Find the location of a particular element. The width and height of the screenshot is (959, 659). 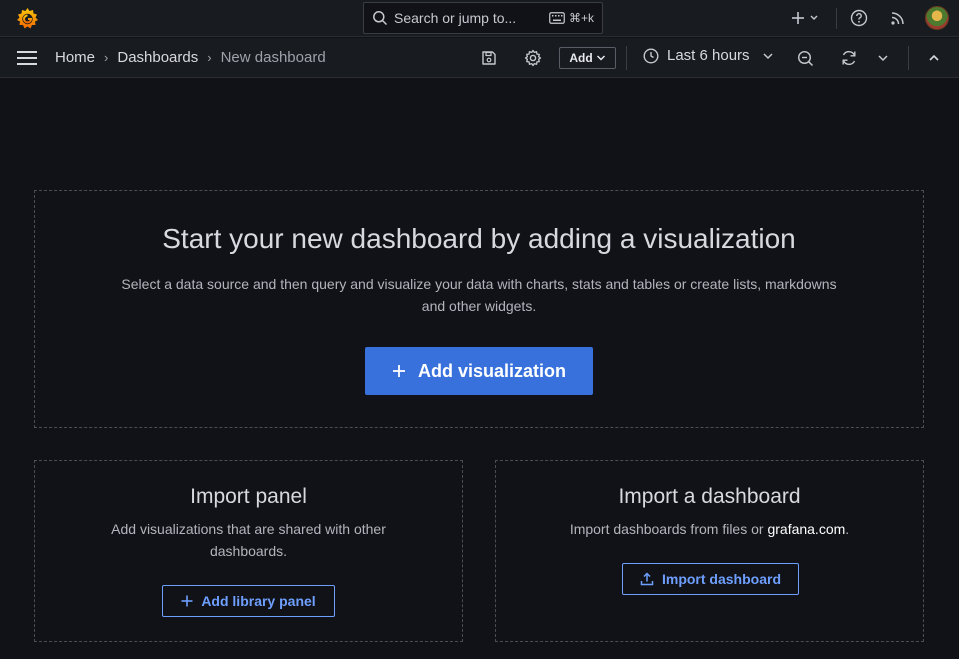

upload-icon is located at coordinates (647, 579).